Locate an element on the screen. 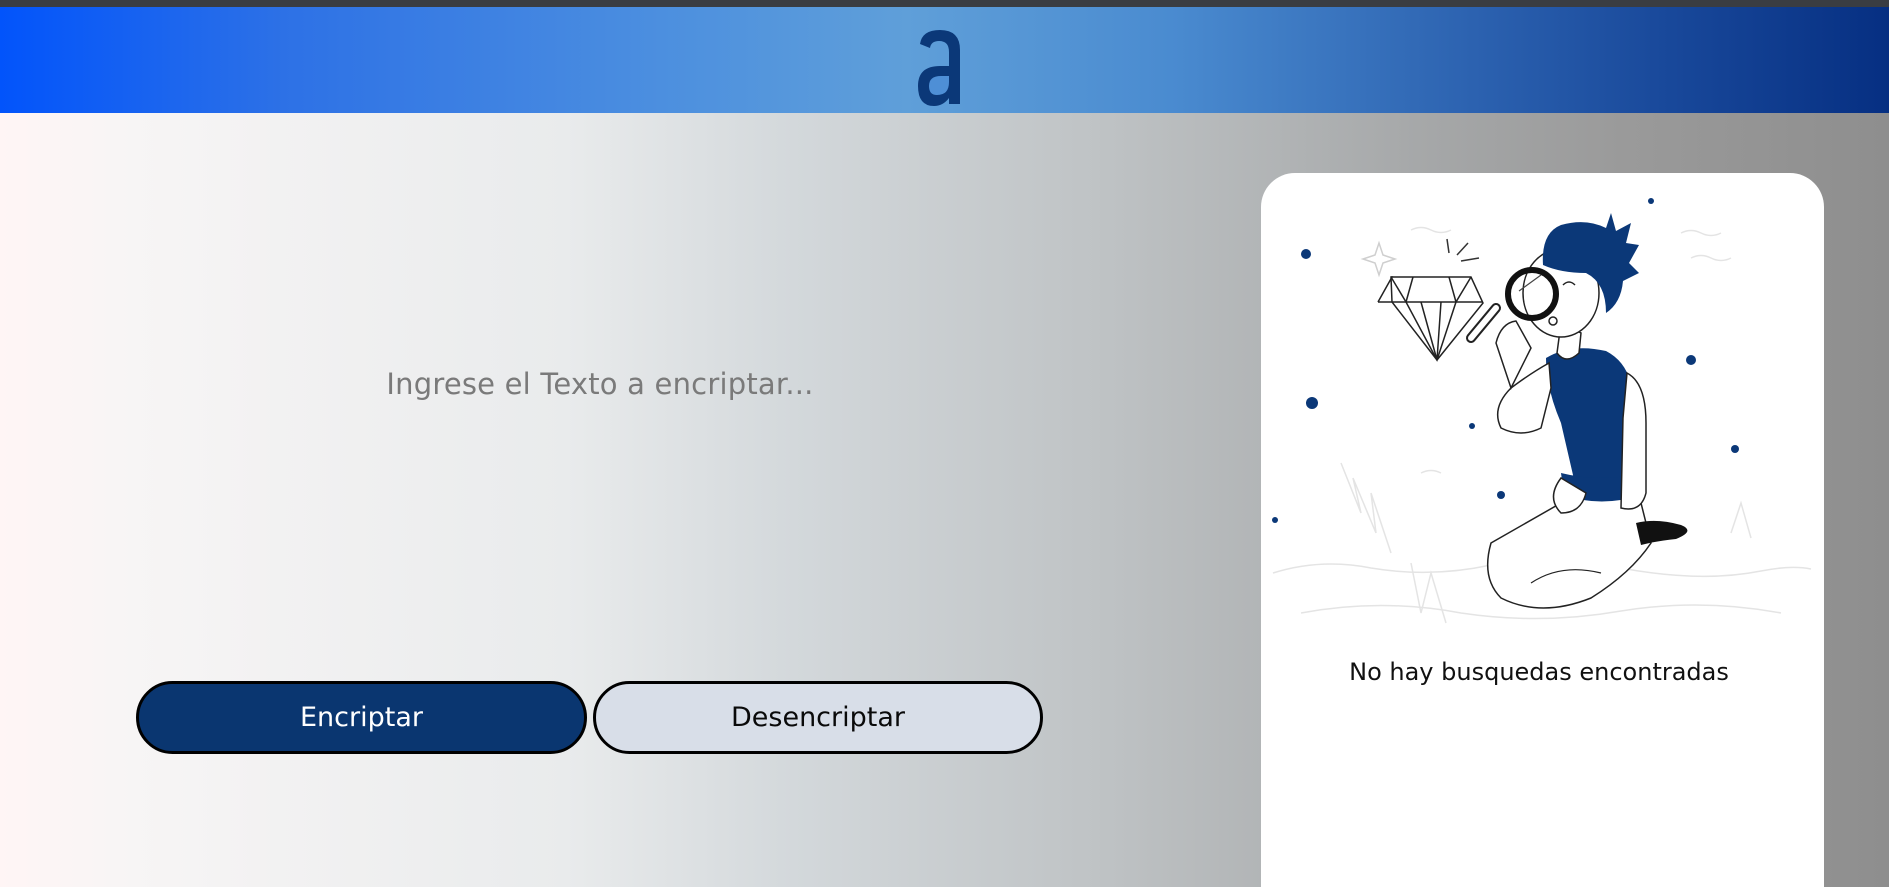  search-illustration-icon is located at coordinates (1542, 411).